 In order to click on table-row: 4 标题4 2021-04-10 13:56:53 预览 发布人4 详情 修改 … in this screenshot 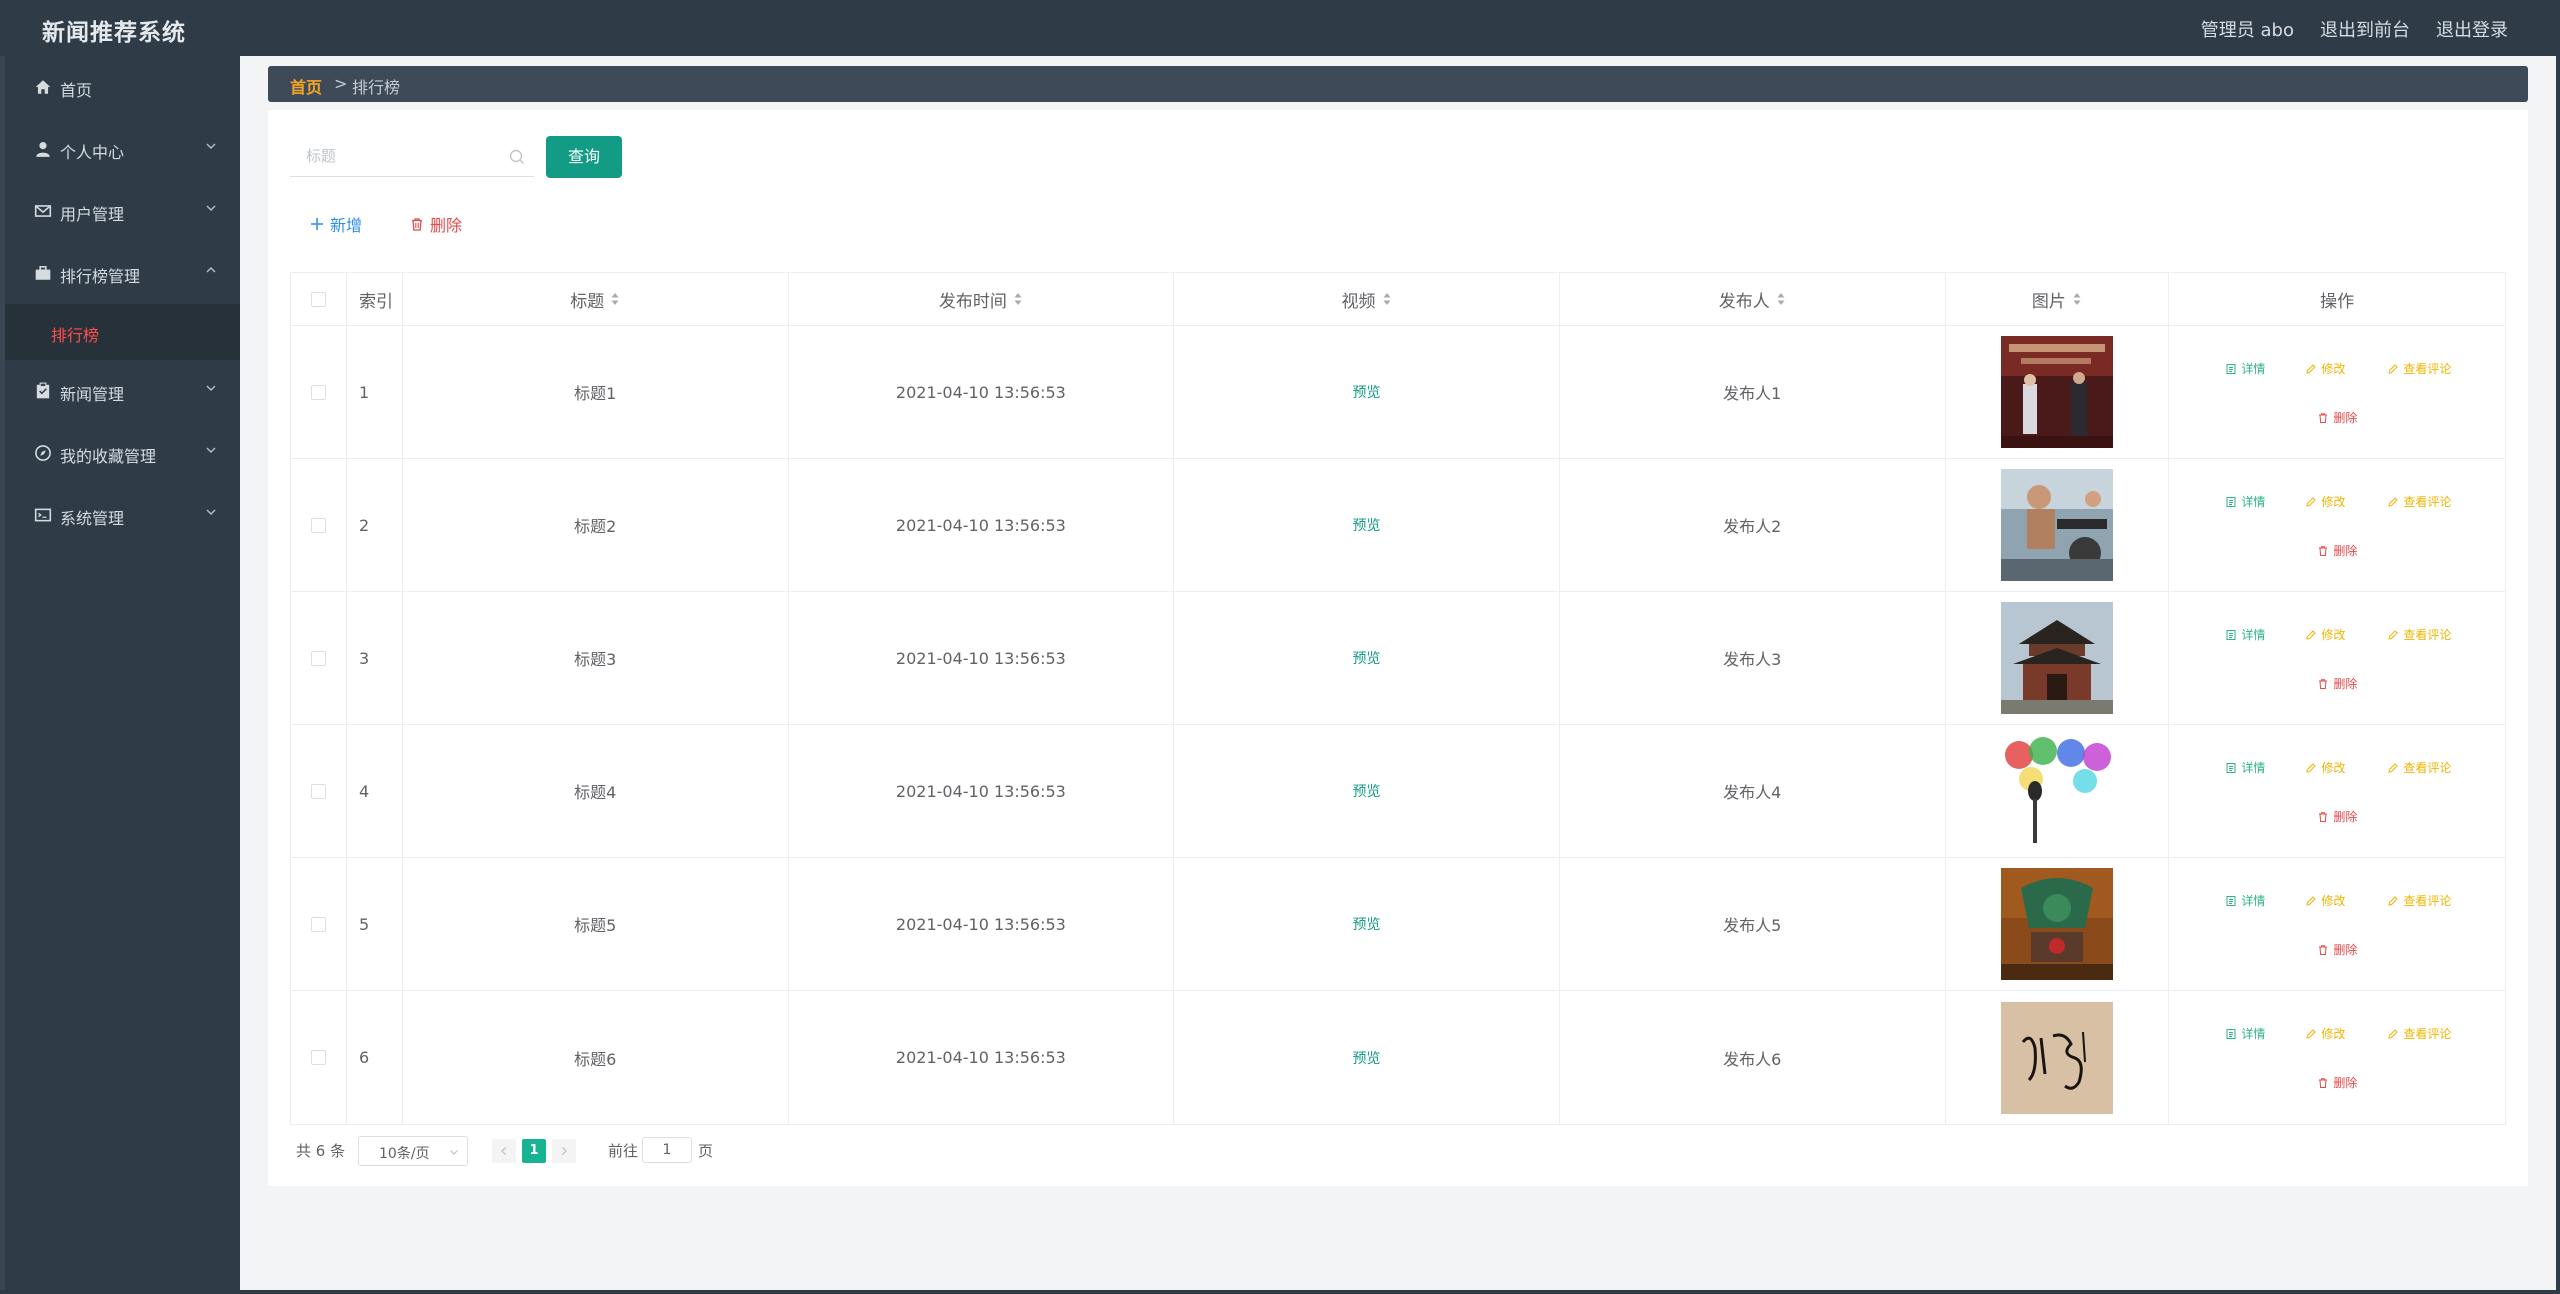, I will do `click(1398, 791)`.